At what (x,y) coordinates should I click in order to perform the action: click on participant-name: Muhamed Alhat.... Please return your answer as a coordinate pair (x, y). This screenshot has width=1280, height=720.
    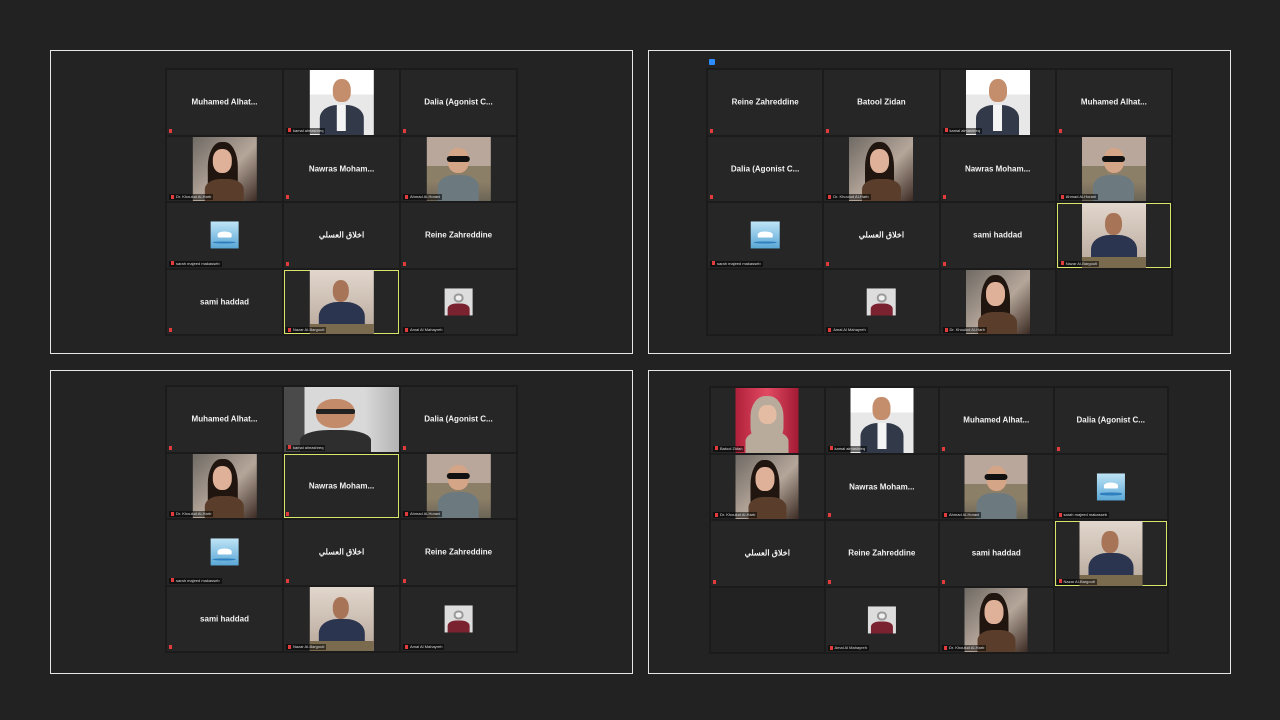
    Looking at the image, I should click on (224, 102).